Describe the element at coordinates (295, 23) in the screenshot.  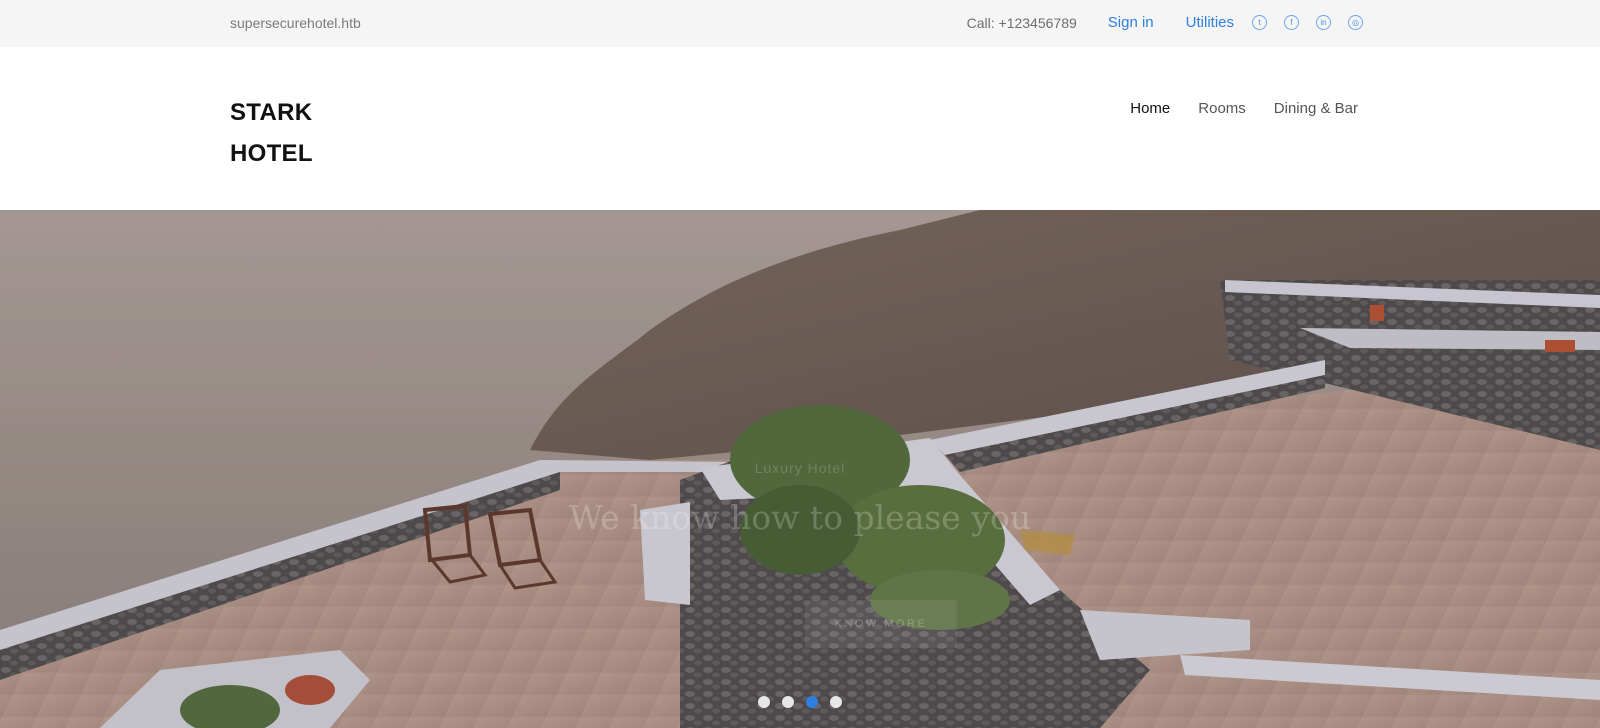
I see `site-domain: supersecurehotel.htb` at that location.